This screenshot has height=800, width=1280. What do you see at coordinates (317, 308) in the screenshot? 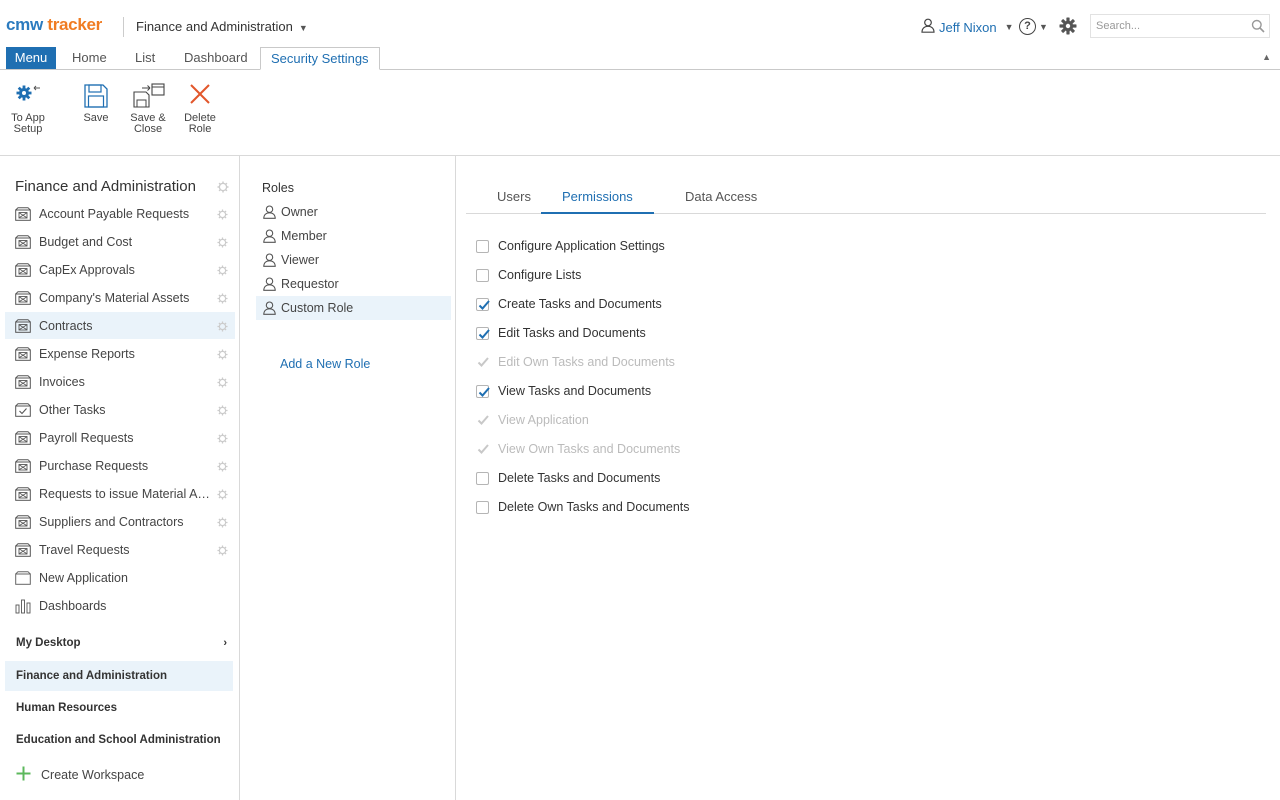
I see `role-label: Custom Role` at bounding box center [317, 308].